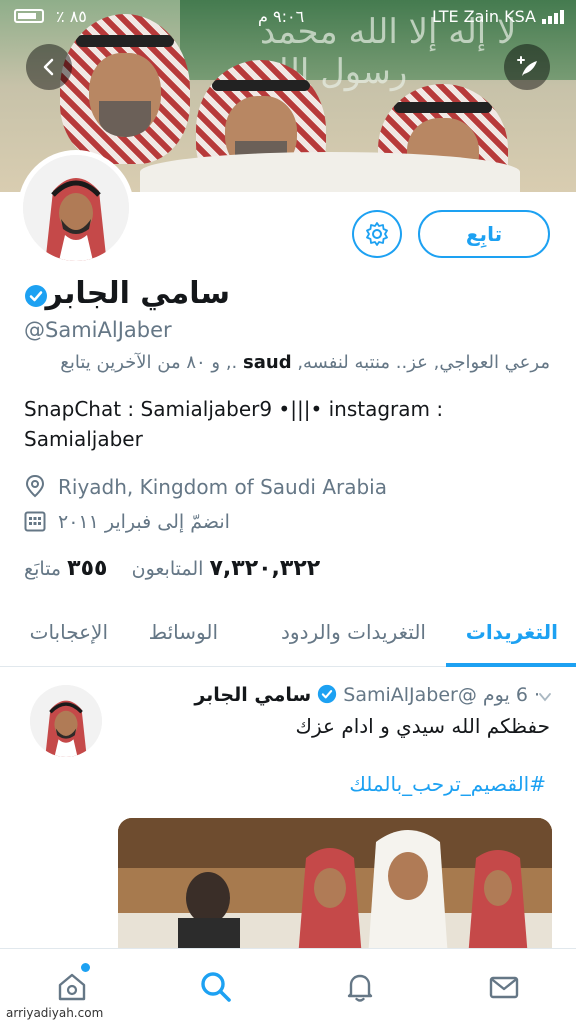  What do you see at coordinates (422, 726) in the screenshot?
I see `tweet-text: حفظكم الله سيدي و ادام عزك` at bounding box center [422, 726].